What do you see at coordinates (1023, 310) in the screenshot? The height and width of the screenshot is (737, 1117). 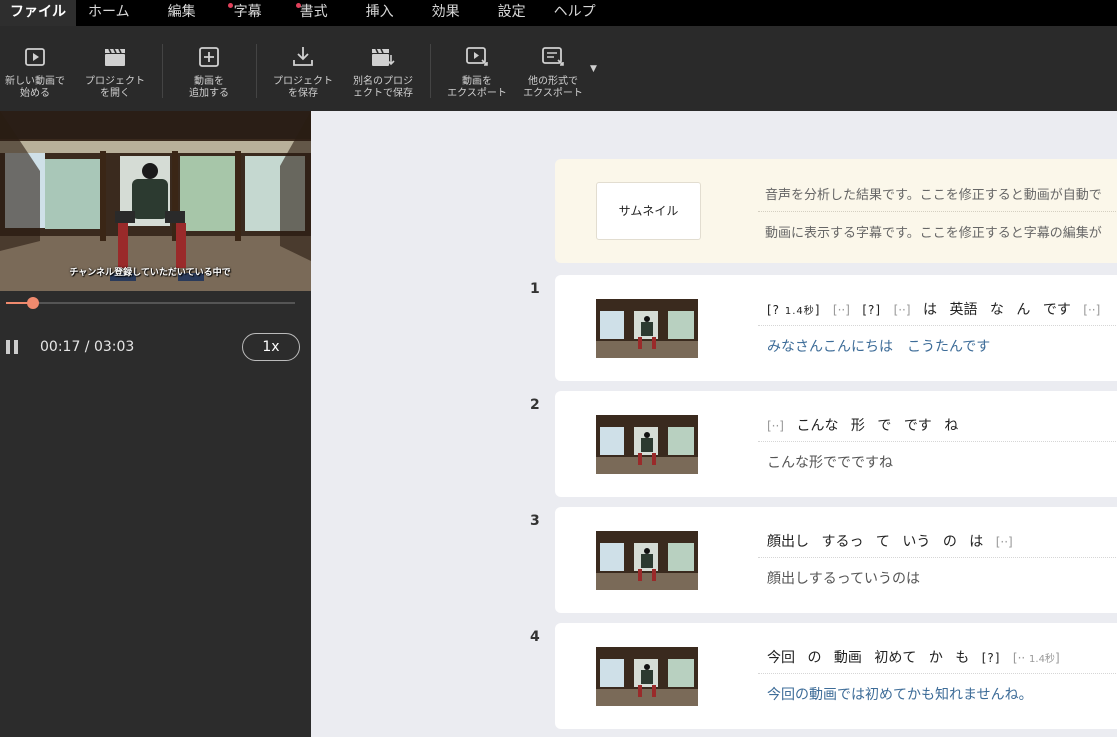 I see `word-token: ん` at bounding box center [1023, 310].